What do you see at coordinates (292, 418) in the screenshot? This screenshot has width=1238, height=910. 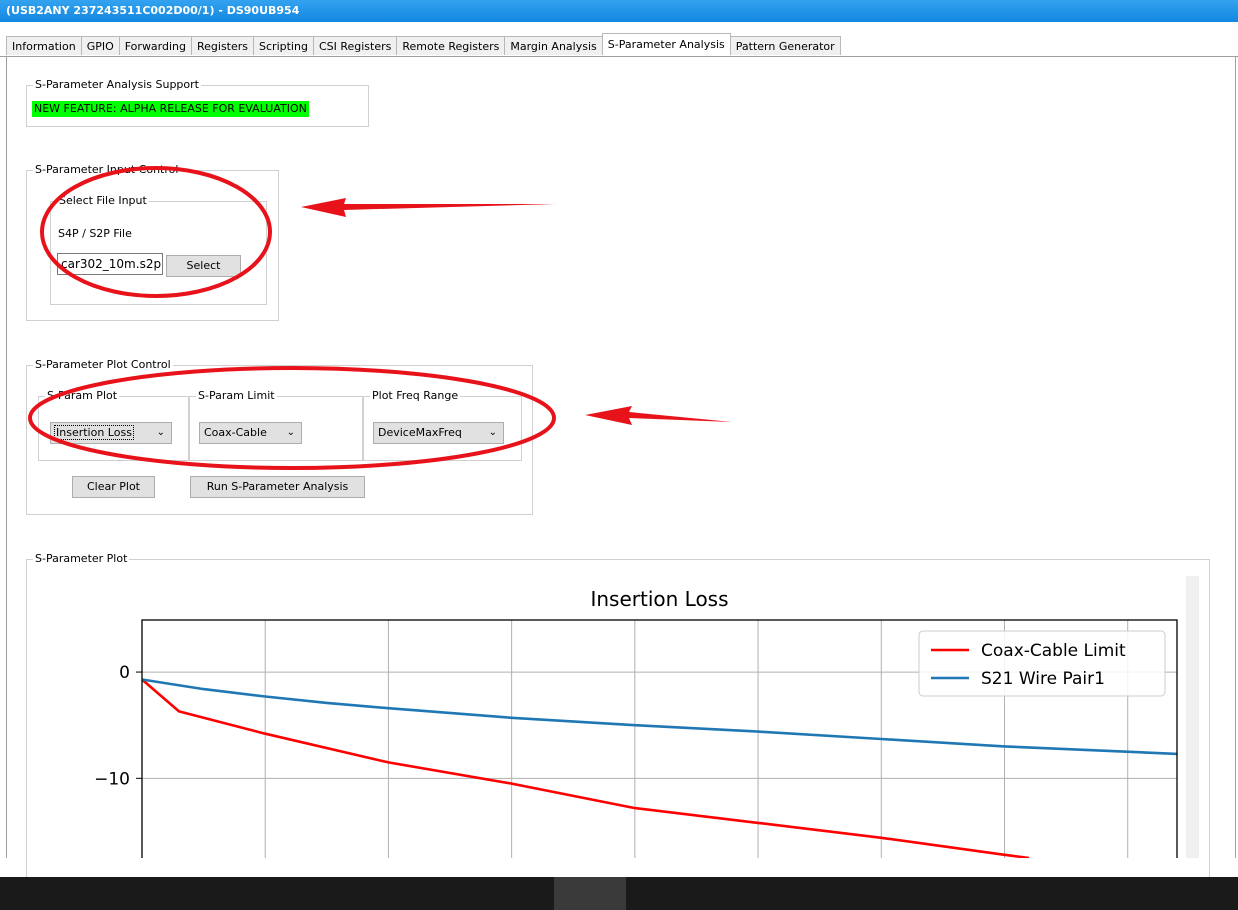 I see `plot-control-highlight-circle` at bounding box center [292, 418].